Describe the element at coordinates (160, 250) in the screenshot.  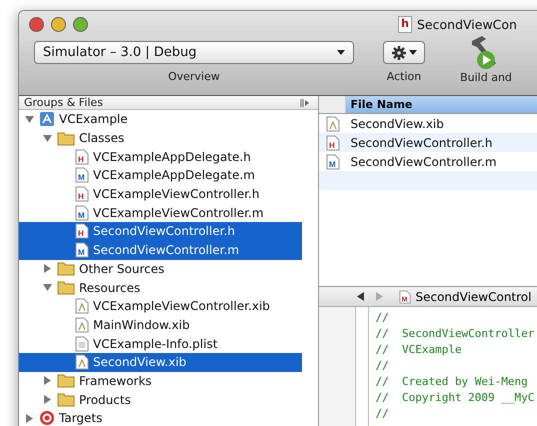
I see `tree-item: M SecondViewController.m` at that location.